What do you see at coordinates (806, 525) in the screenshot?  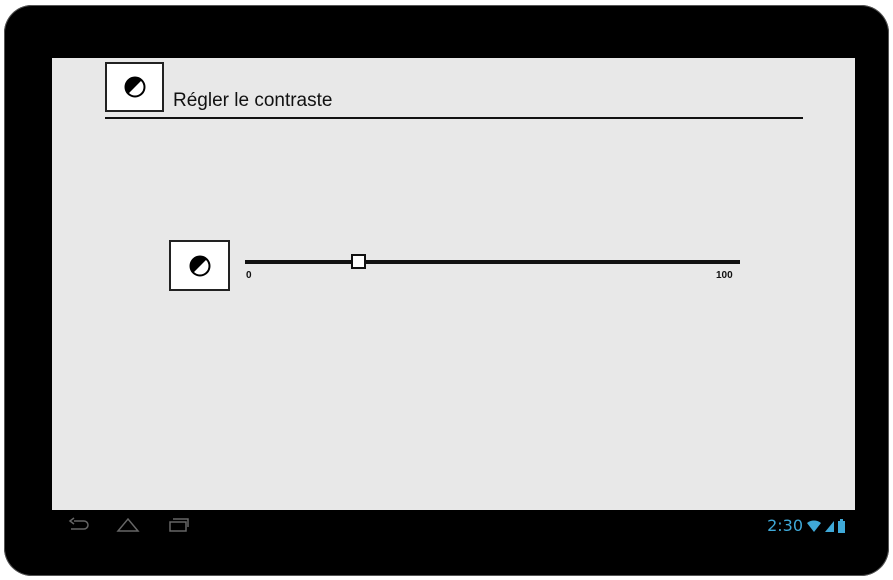 I see `status-area: 2:30` at bounding box center [806, 525].